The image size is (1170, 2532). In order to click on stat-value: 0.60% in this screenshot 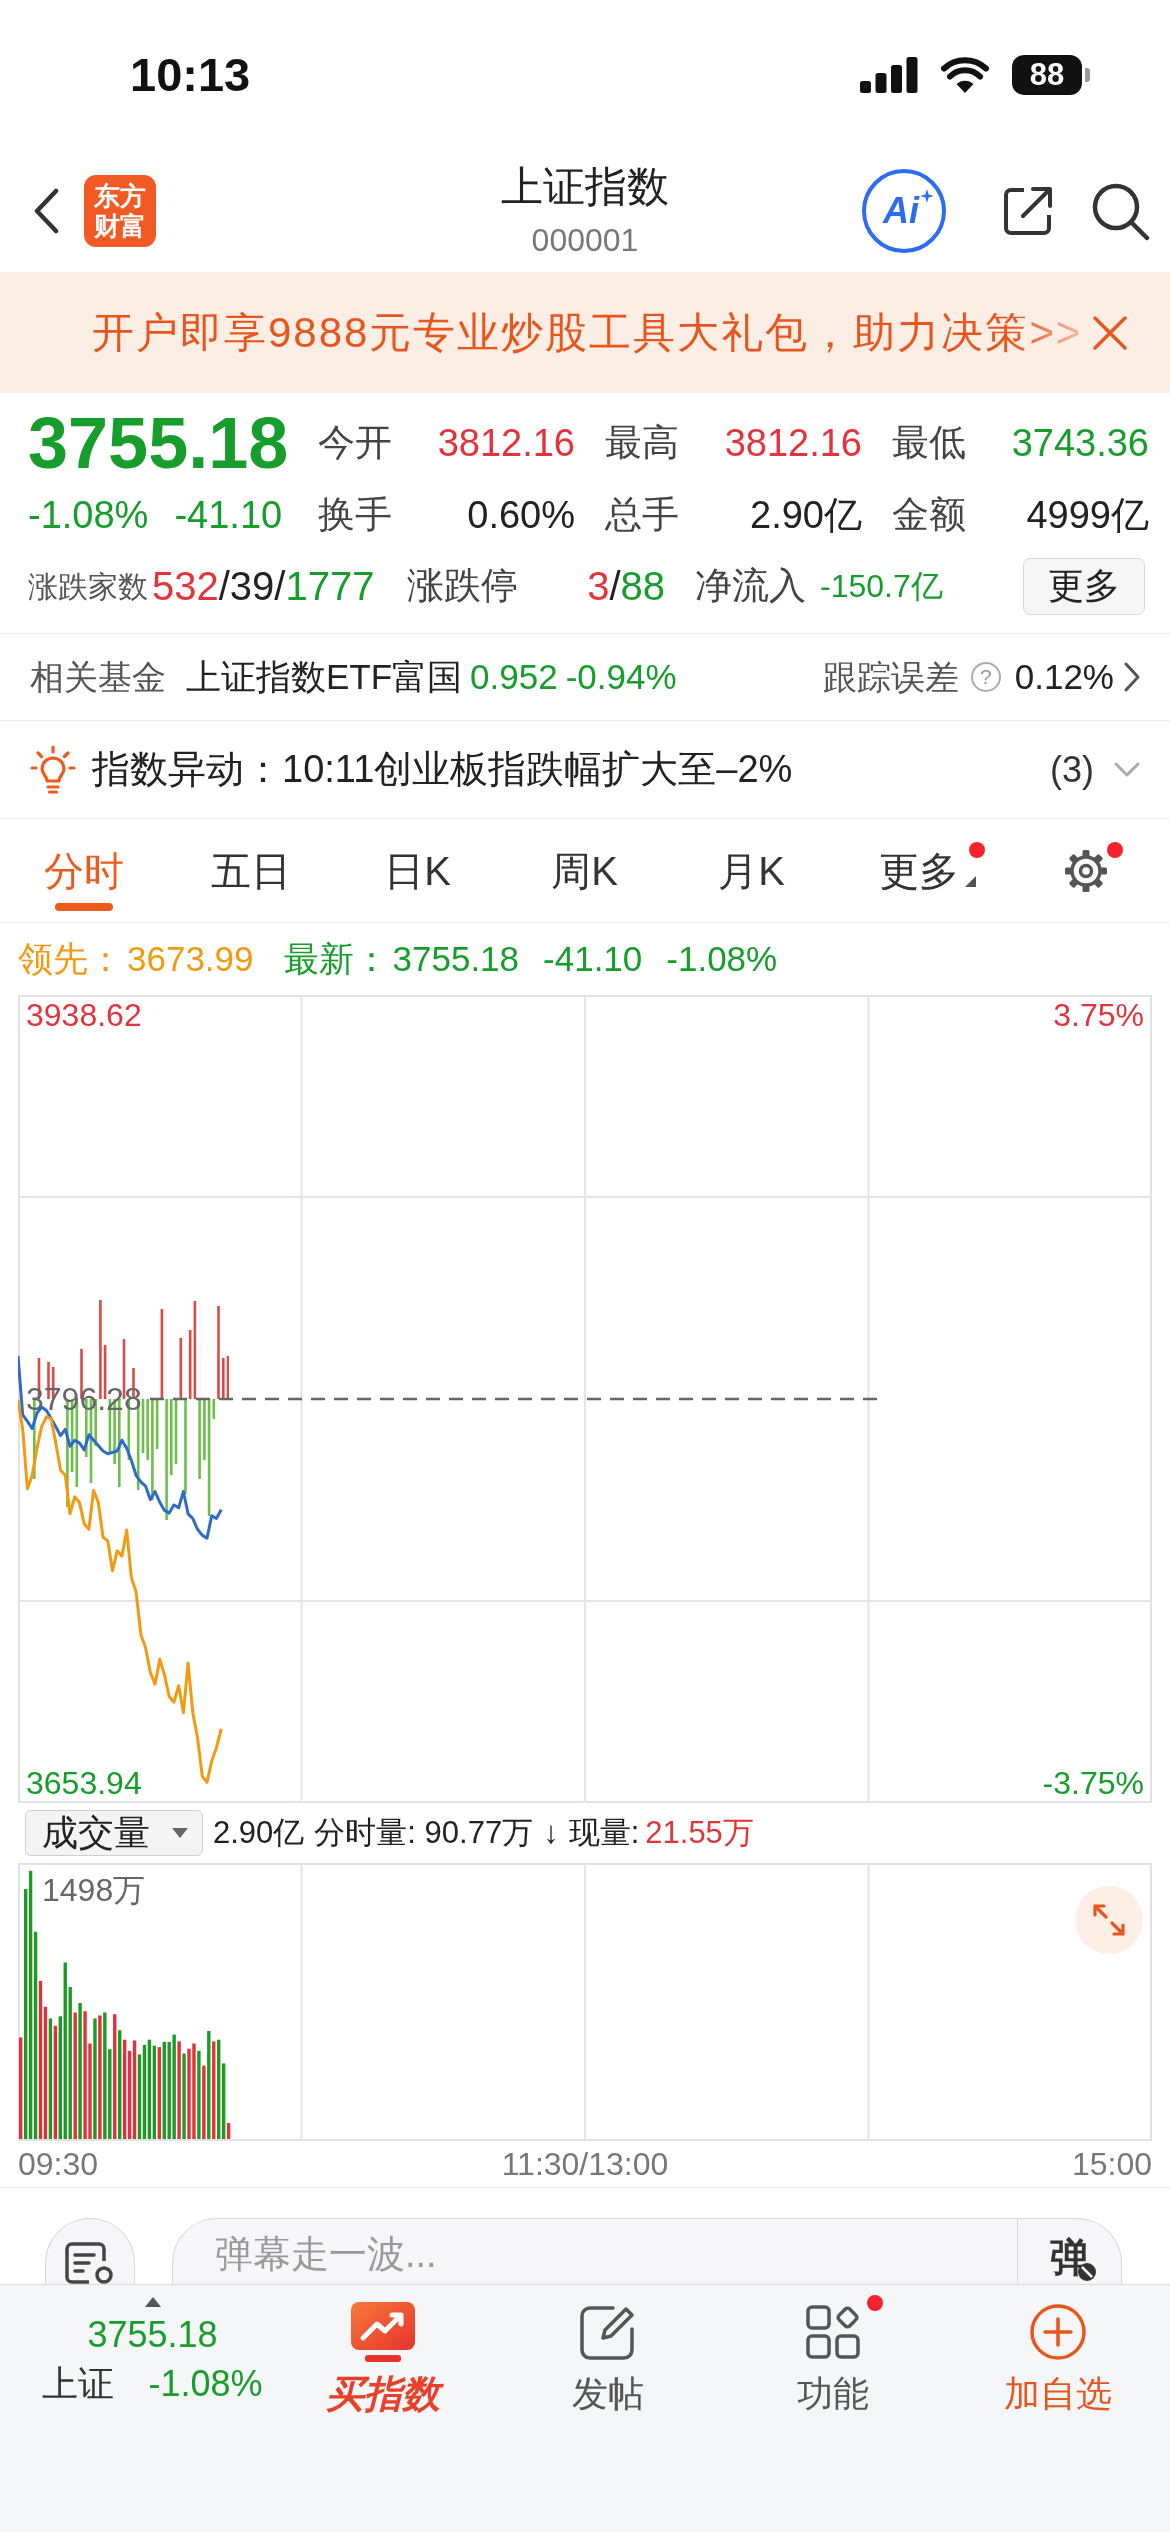, I will do `click(521, 515)`.